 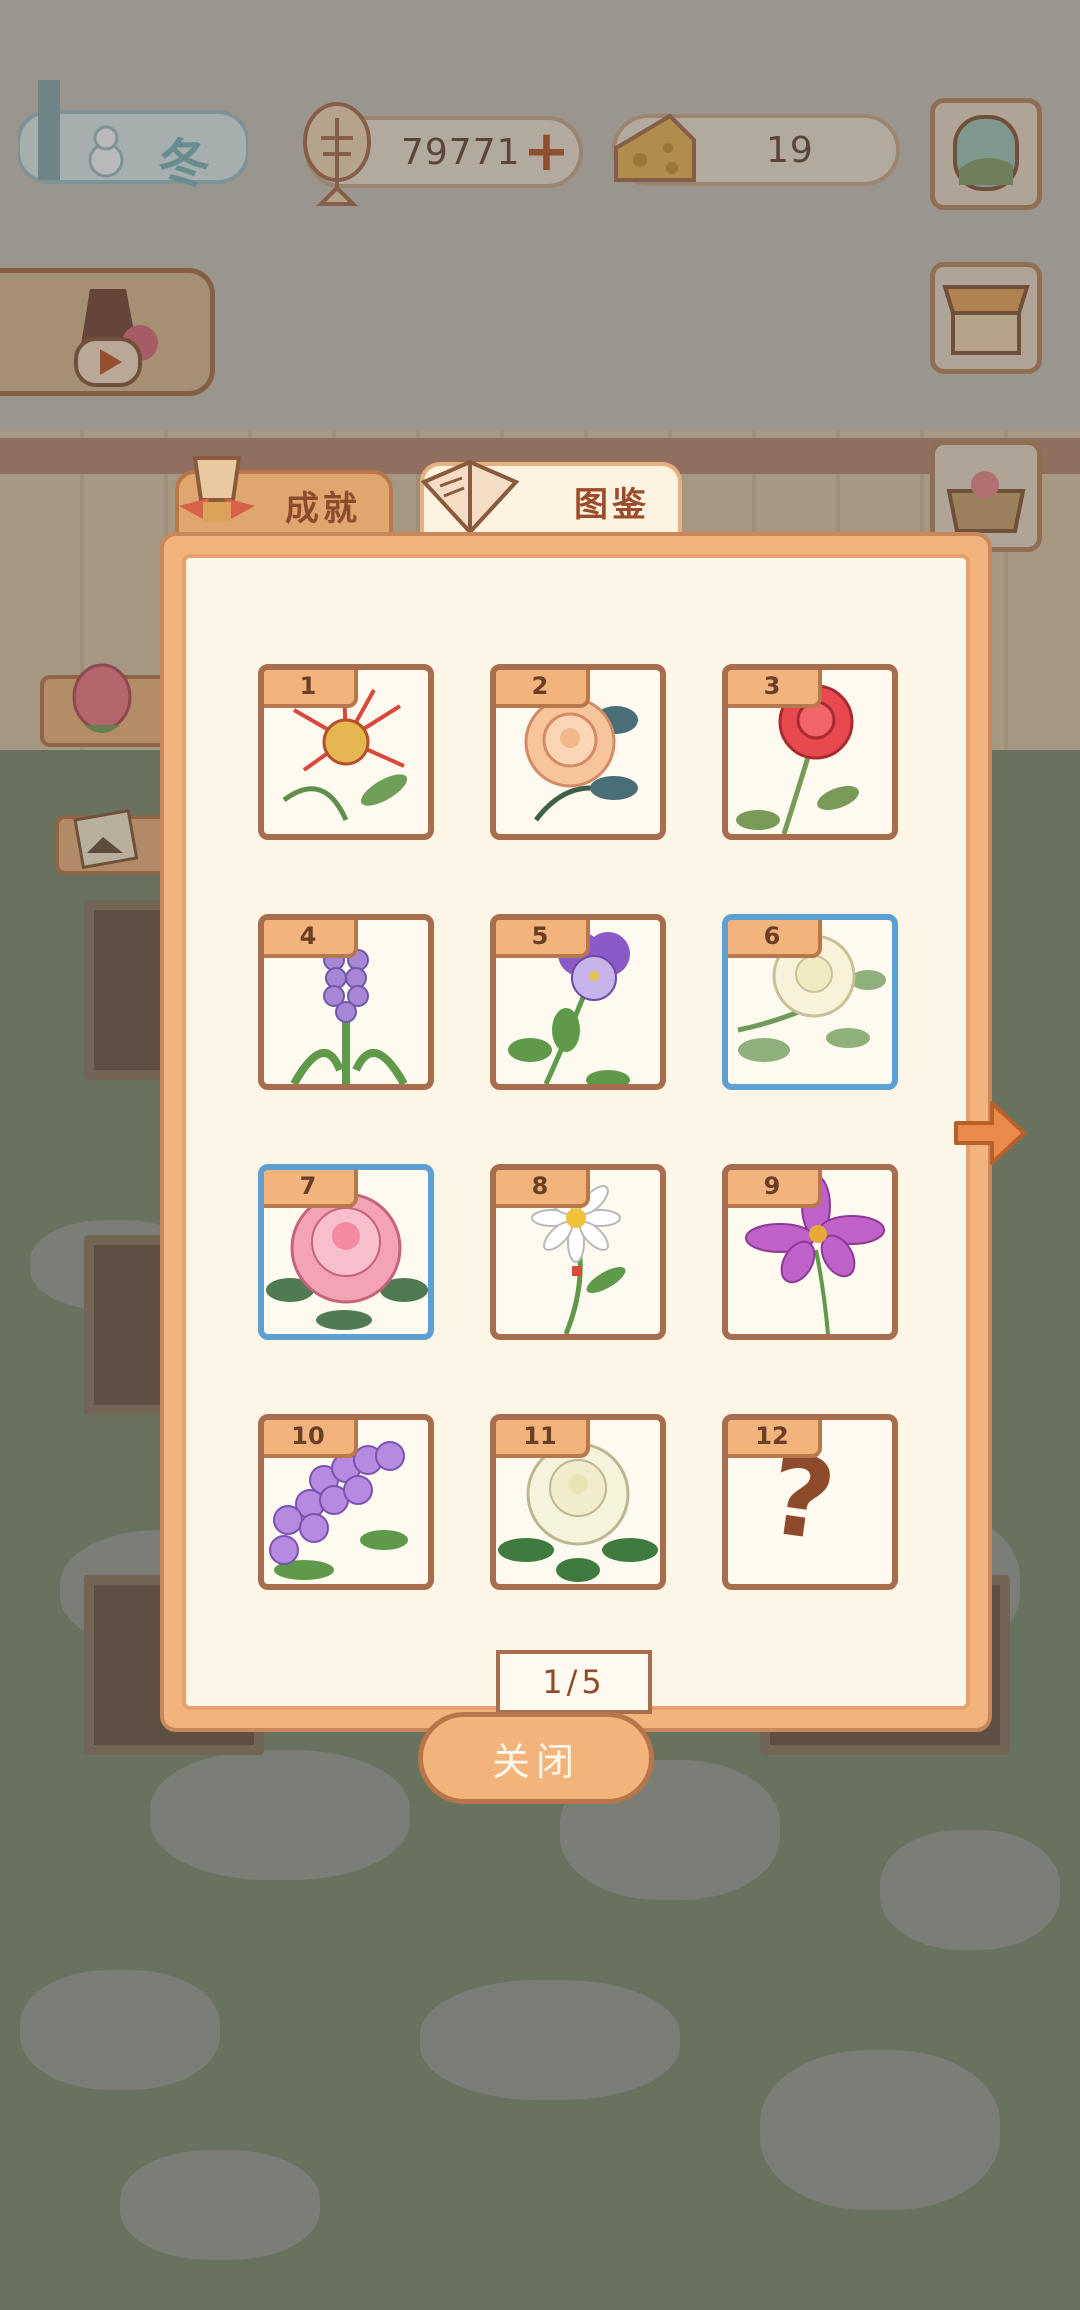 What do you see at coordinates (775, 1439) in the screenshot?
I see `card-number: 12` at bounding box center [775, 1439].